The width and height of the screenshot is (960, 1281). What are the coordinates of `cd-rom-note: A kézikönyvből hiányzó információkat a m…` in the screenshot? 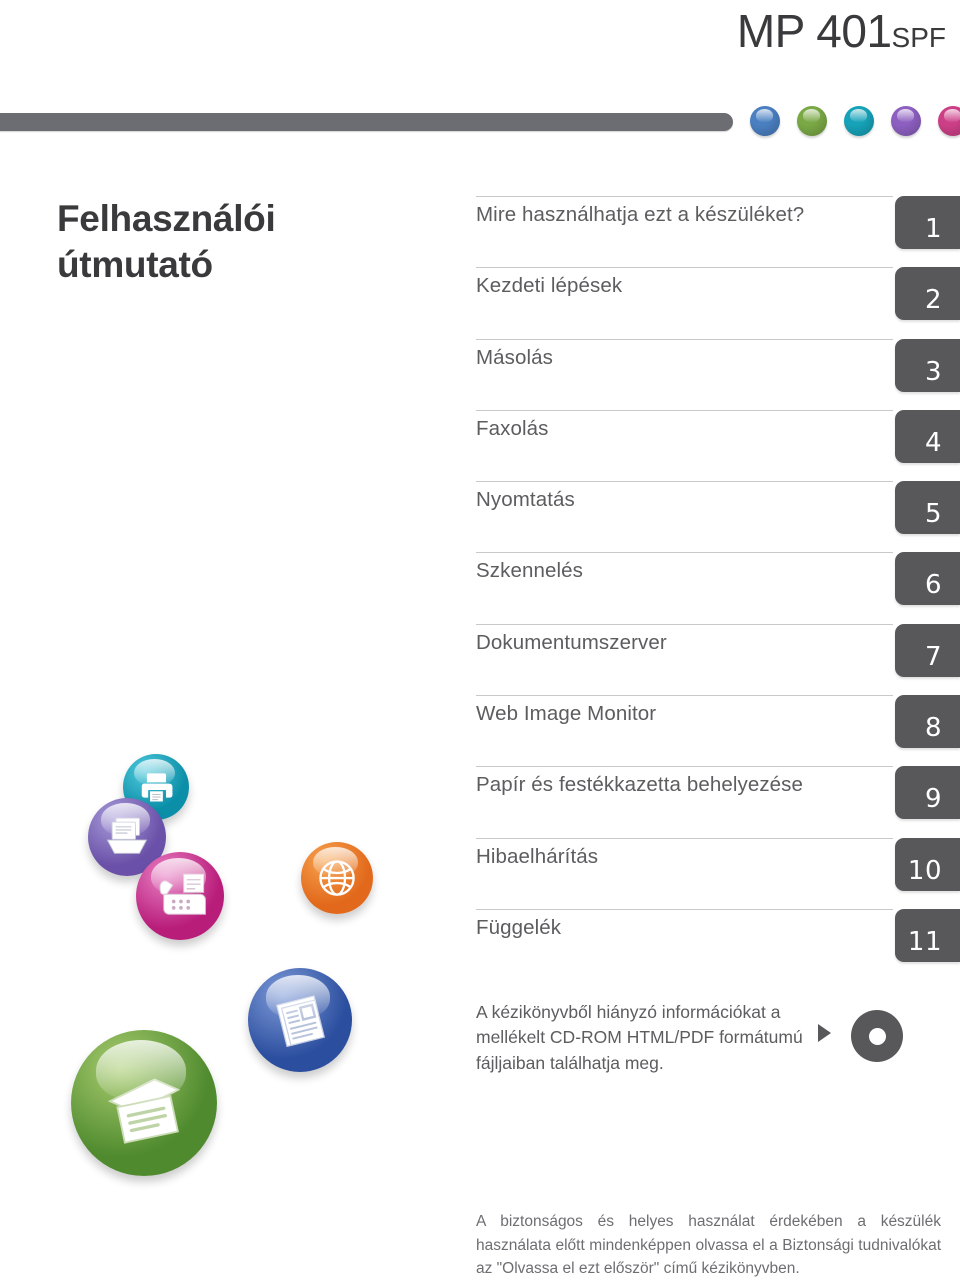 It's located at (711, 1038).